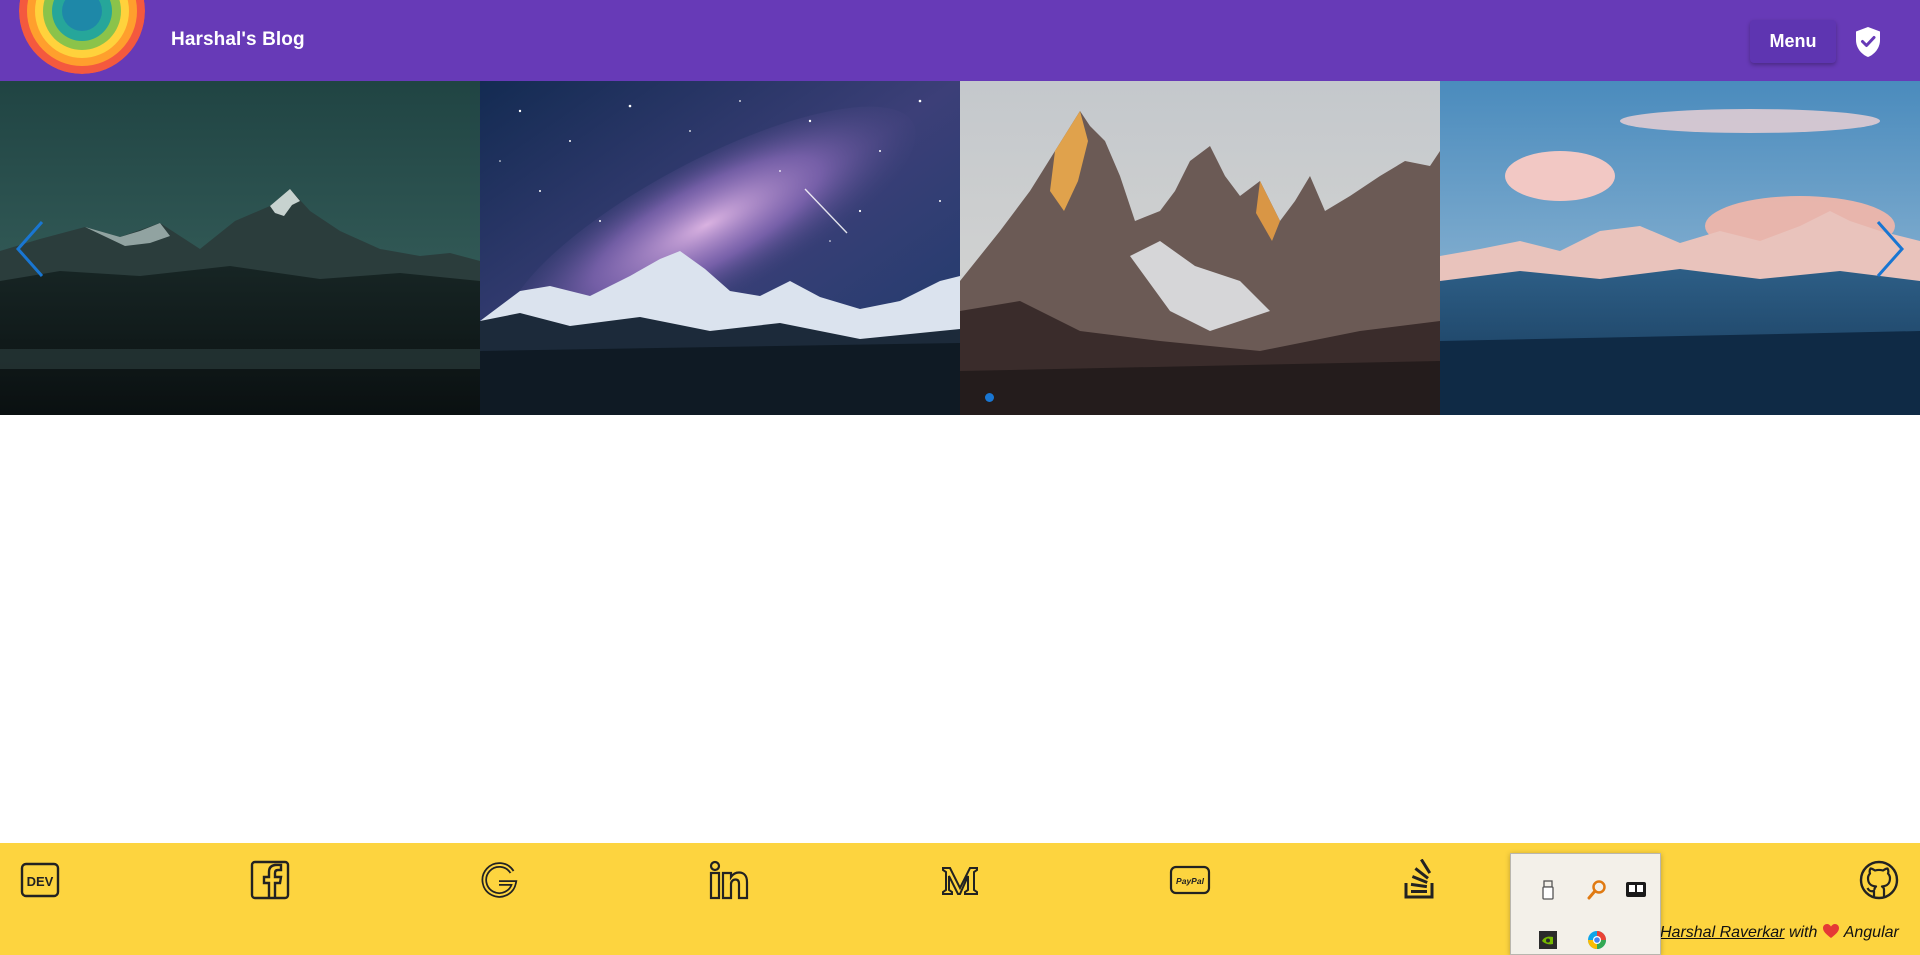 The width and height of the screenshot is (1920, 955). Describe the element at coordinates (1803, 932) in the screenshot. I see `credit-with-text: with` at that location.